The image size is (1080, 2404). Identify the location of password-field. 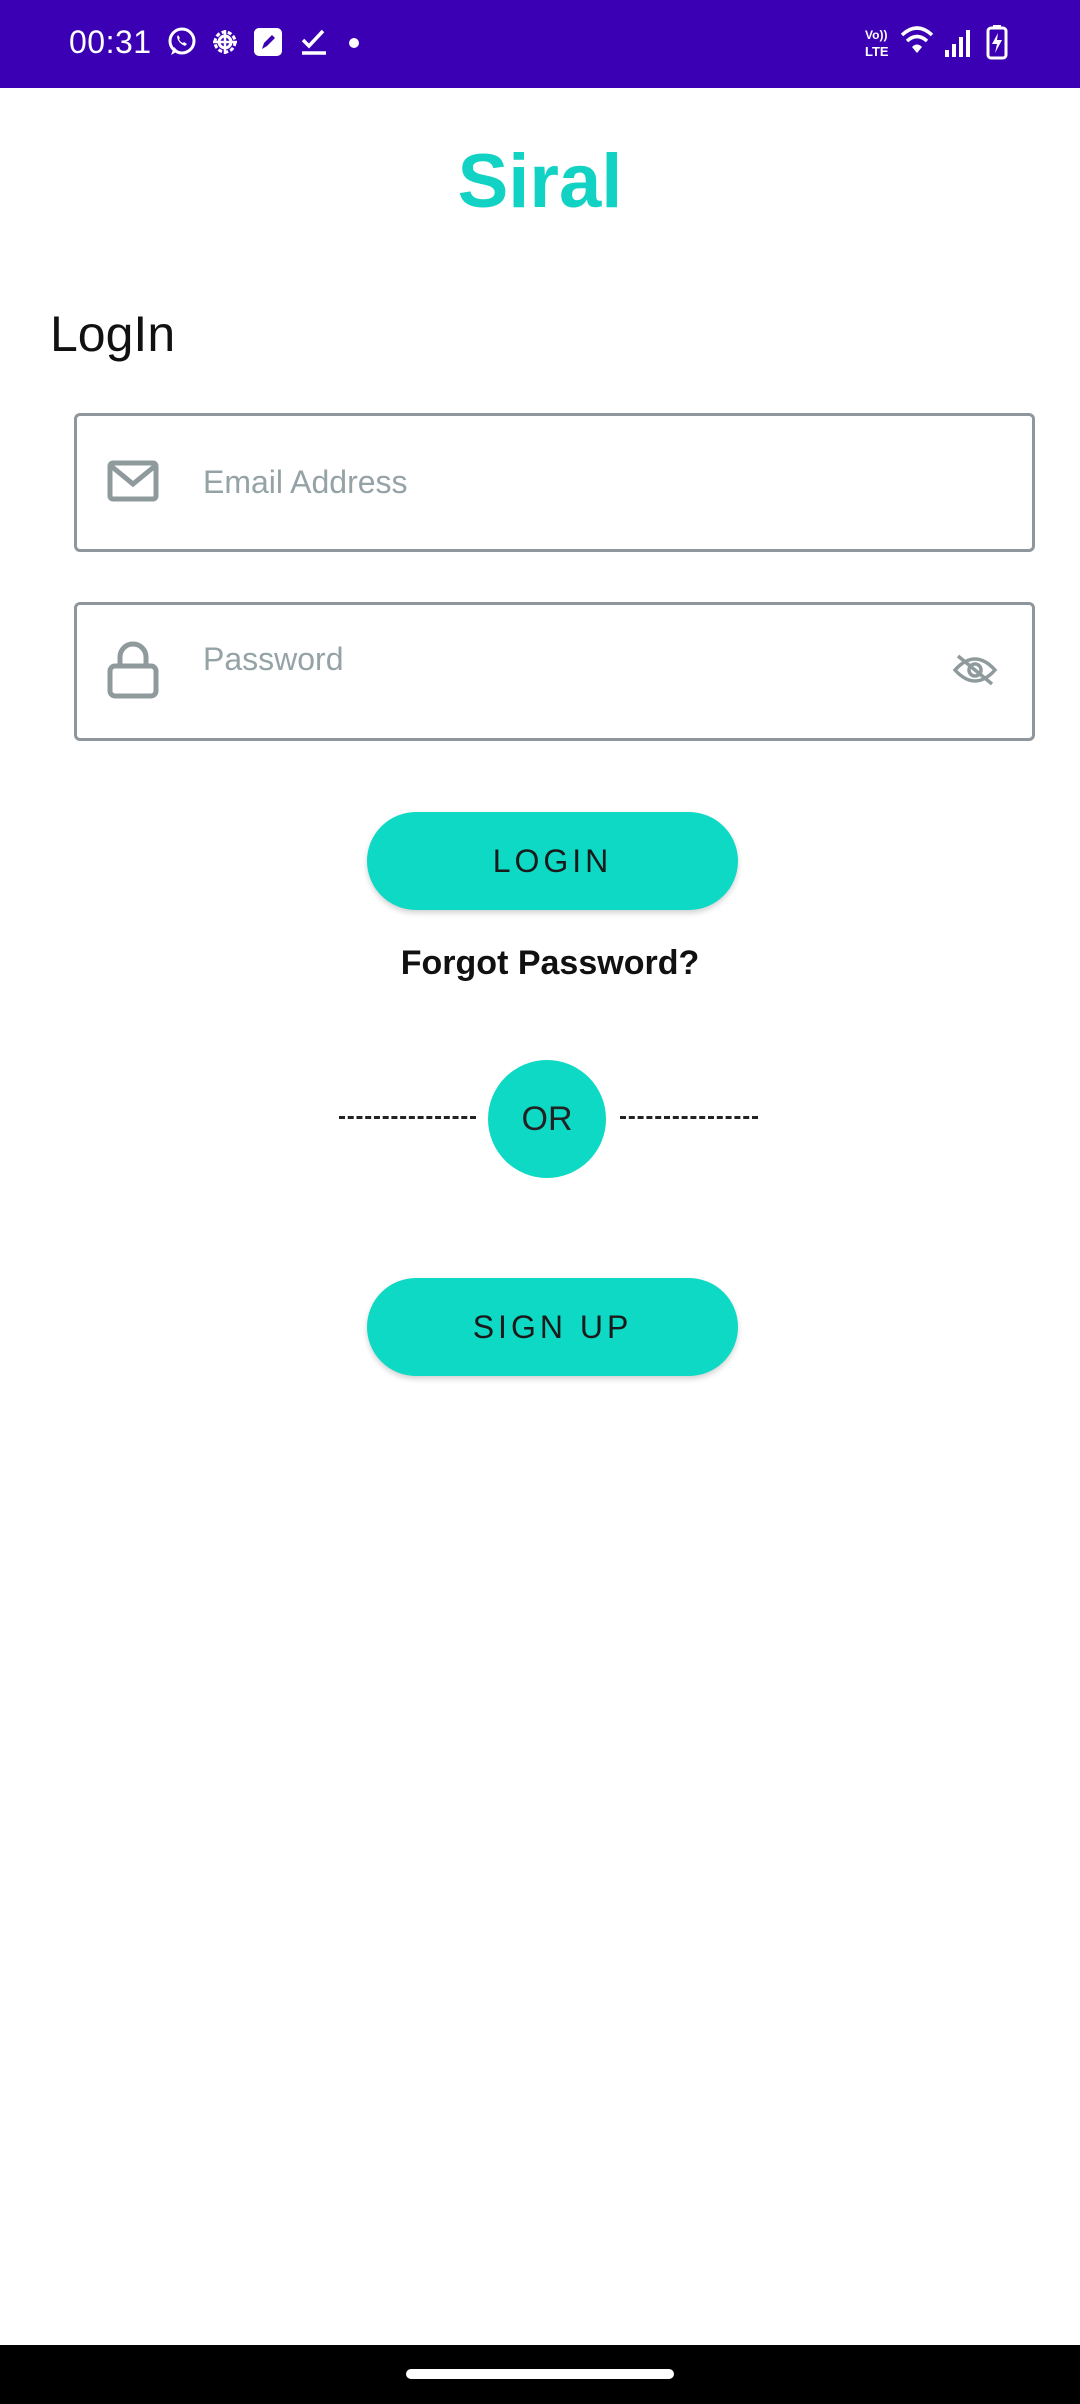
(554, 667).